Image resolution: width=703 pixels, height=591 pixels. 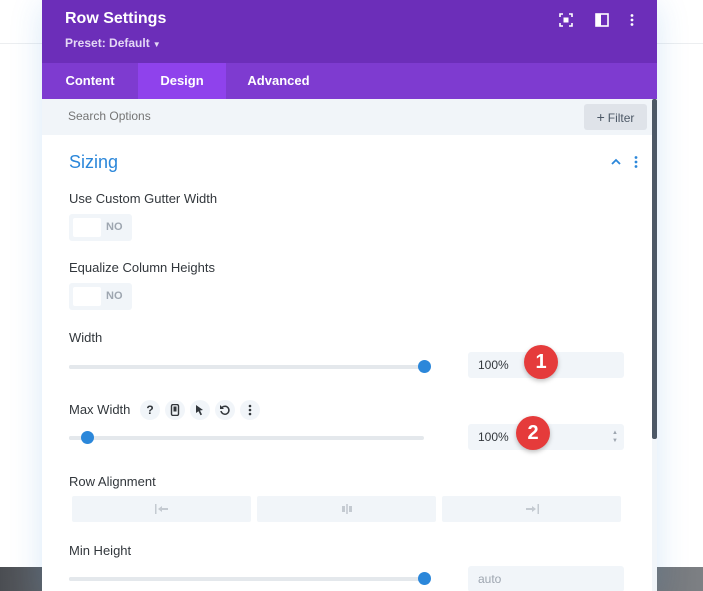 I want to click on equalize-heights-label: Equalize Column Heights, so click(x=142, y=267).